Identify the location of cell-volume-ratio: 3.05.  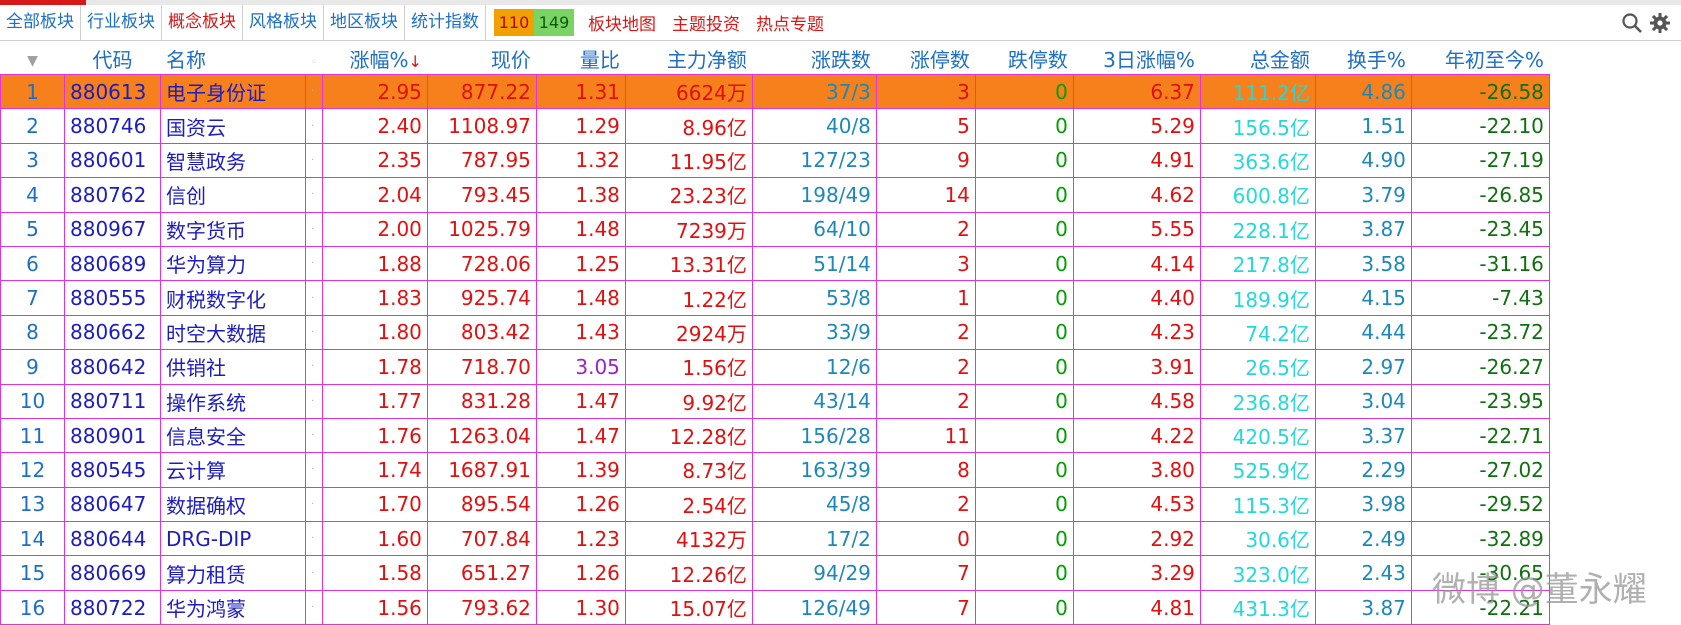
(580, 367).